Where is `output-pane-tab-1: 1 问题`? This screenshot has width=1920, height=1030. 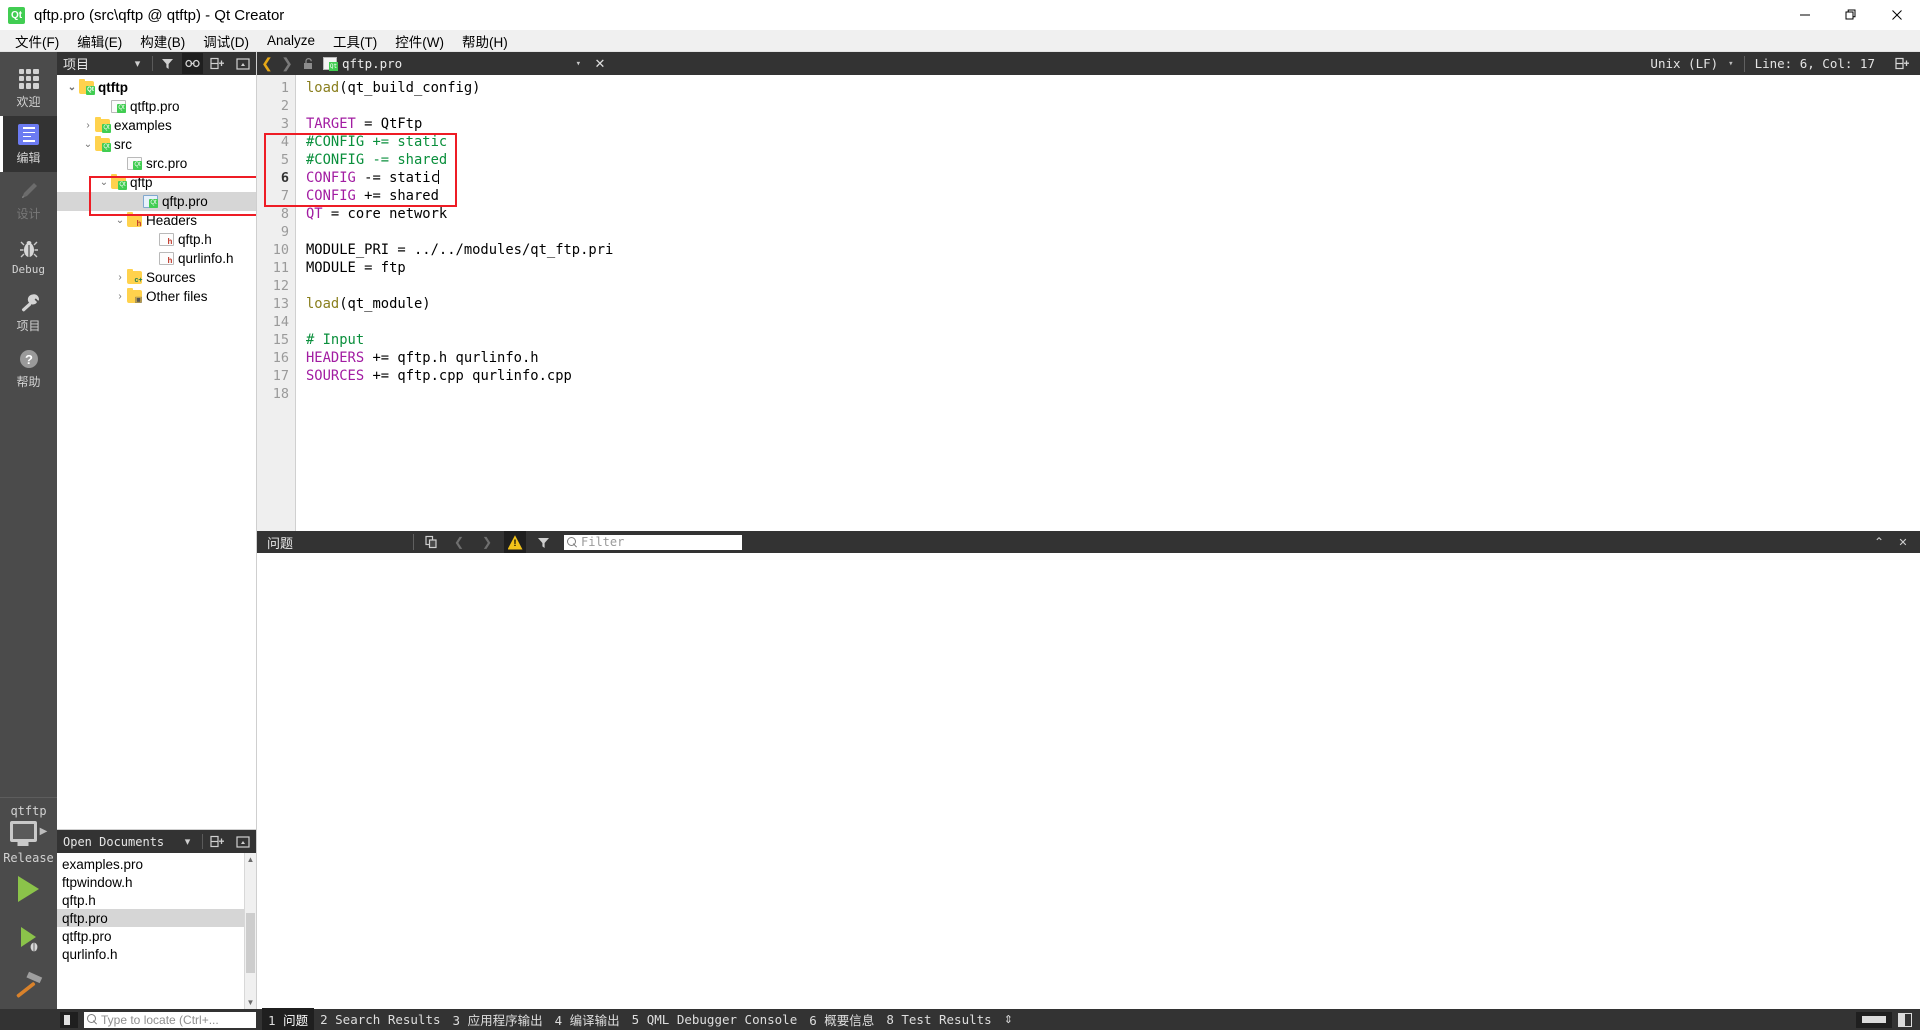 output-pane-tab-1: 1 问题 is located at coordinates (288, 1019).